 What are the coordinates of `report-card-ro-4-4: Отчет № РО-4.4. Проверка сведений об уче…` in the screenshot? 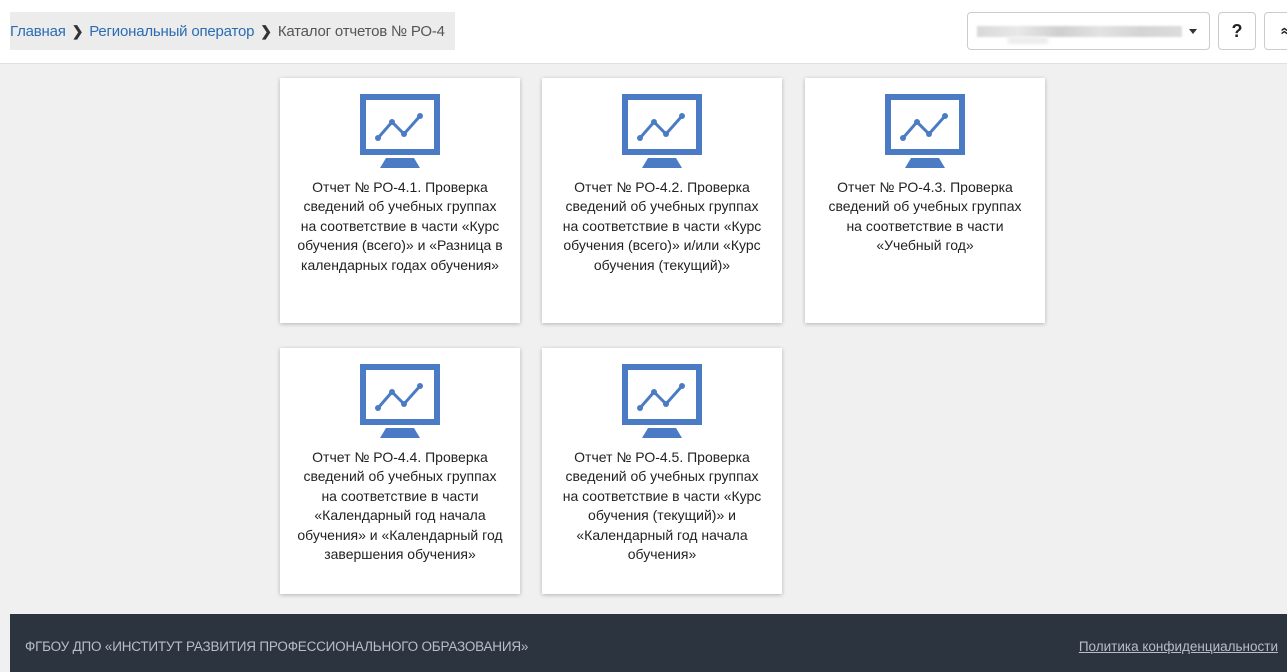 It's located at (400, 471).